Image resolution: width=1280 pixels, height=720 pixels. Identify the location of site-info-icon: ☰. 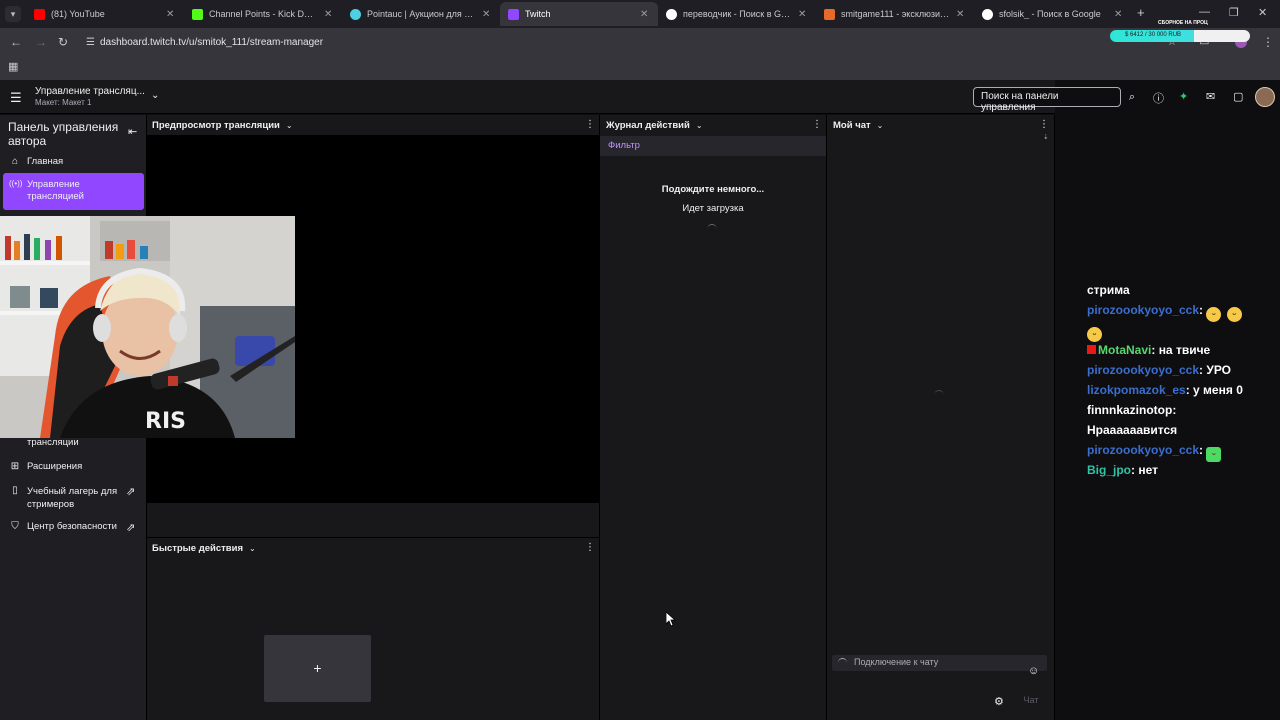
(90, 42).